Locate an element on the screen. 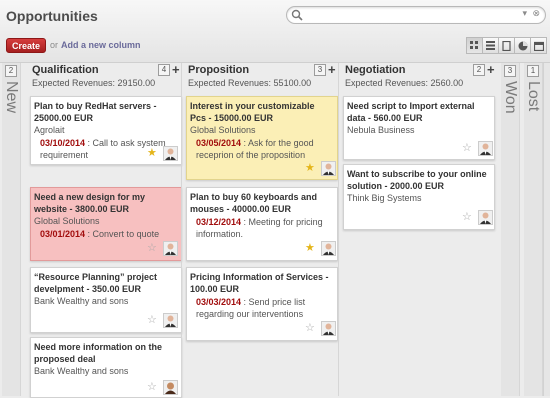 Image resolution: width=550 pixels, height=398 pixels. column-title: Won is located at coordinates (510, 97).